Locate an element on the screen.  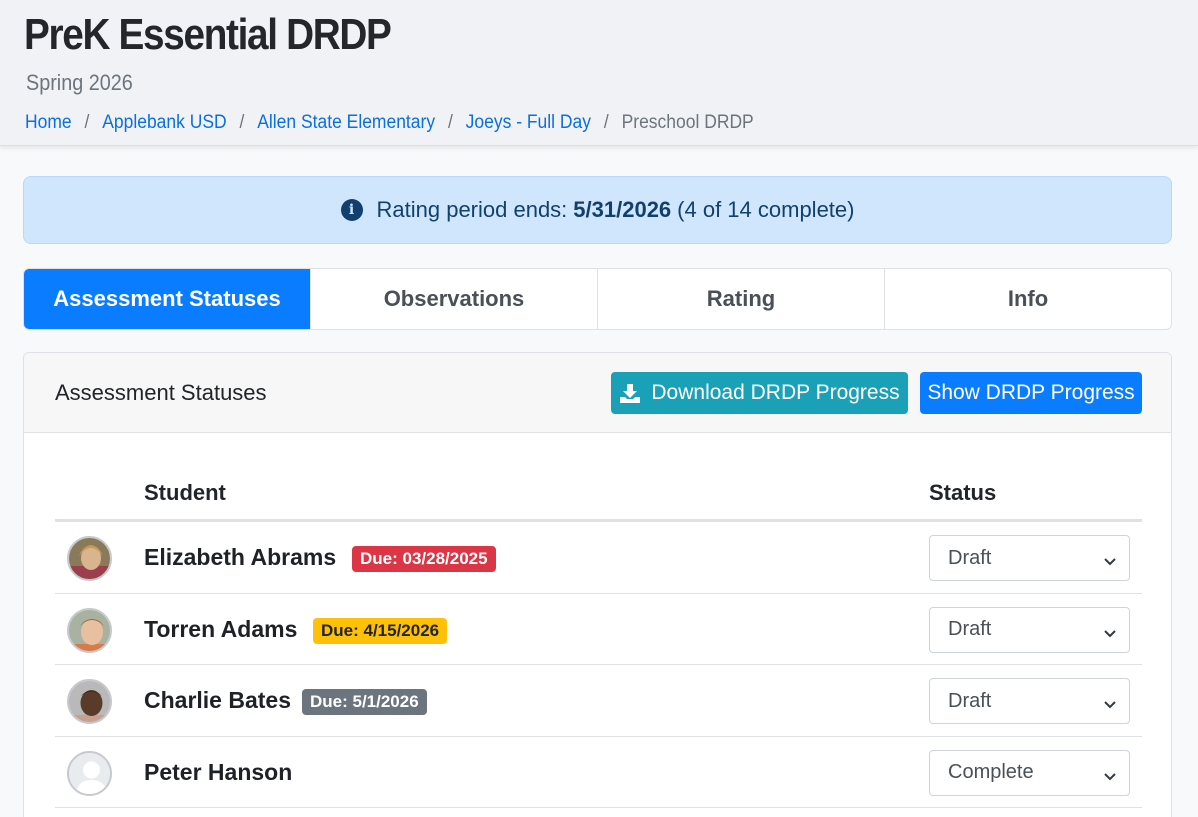
placeholder-user-icon is located at coordinates (89, 773).